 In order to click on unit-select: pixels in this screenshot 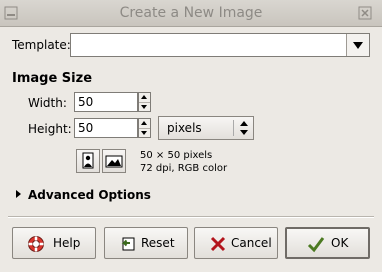, I will do `click(206, 128)`.